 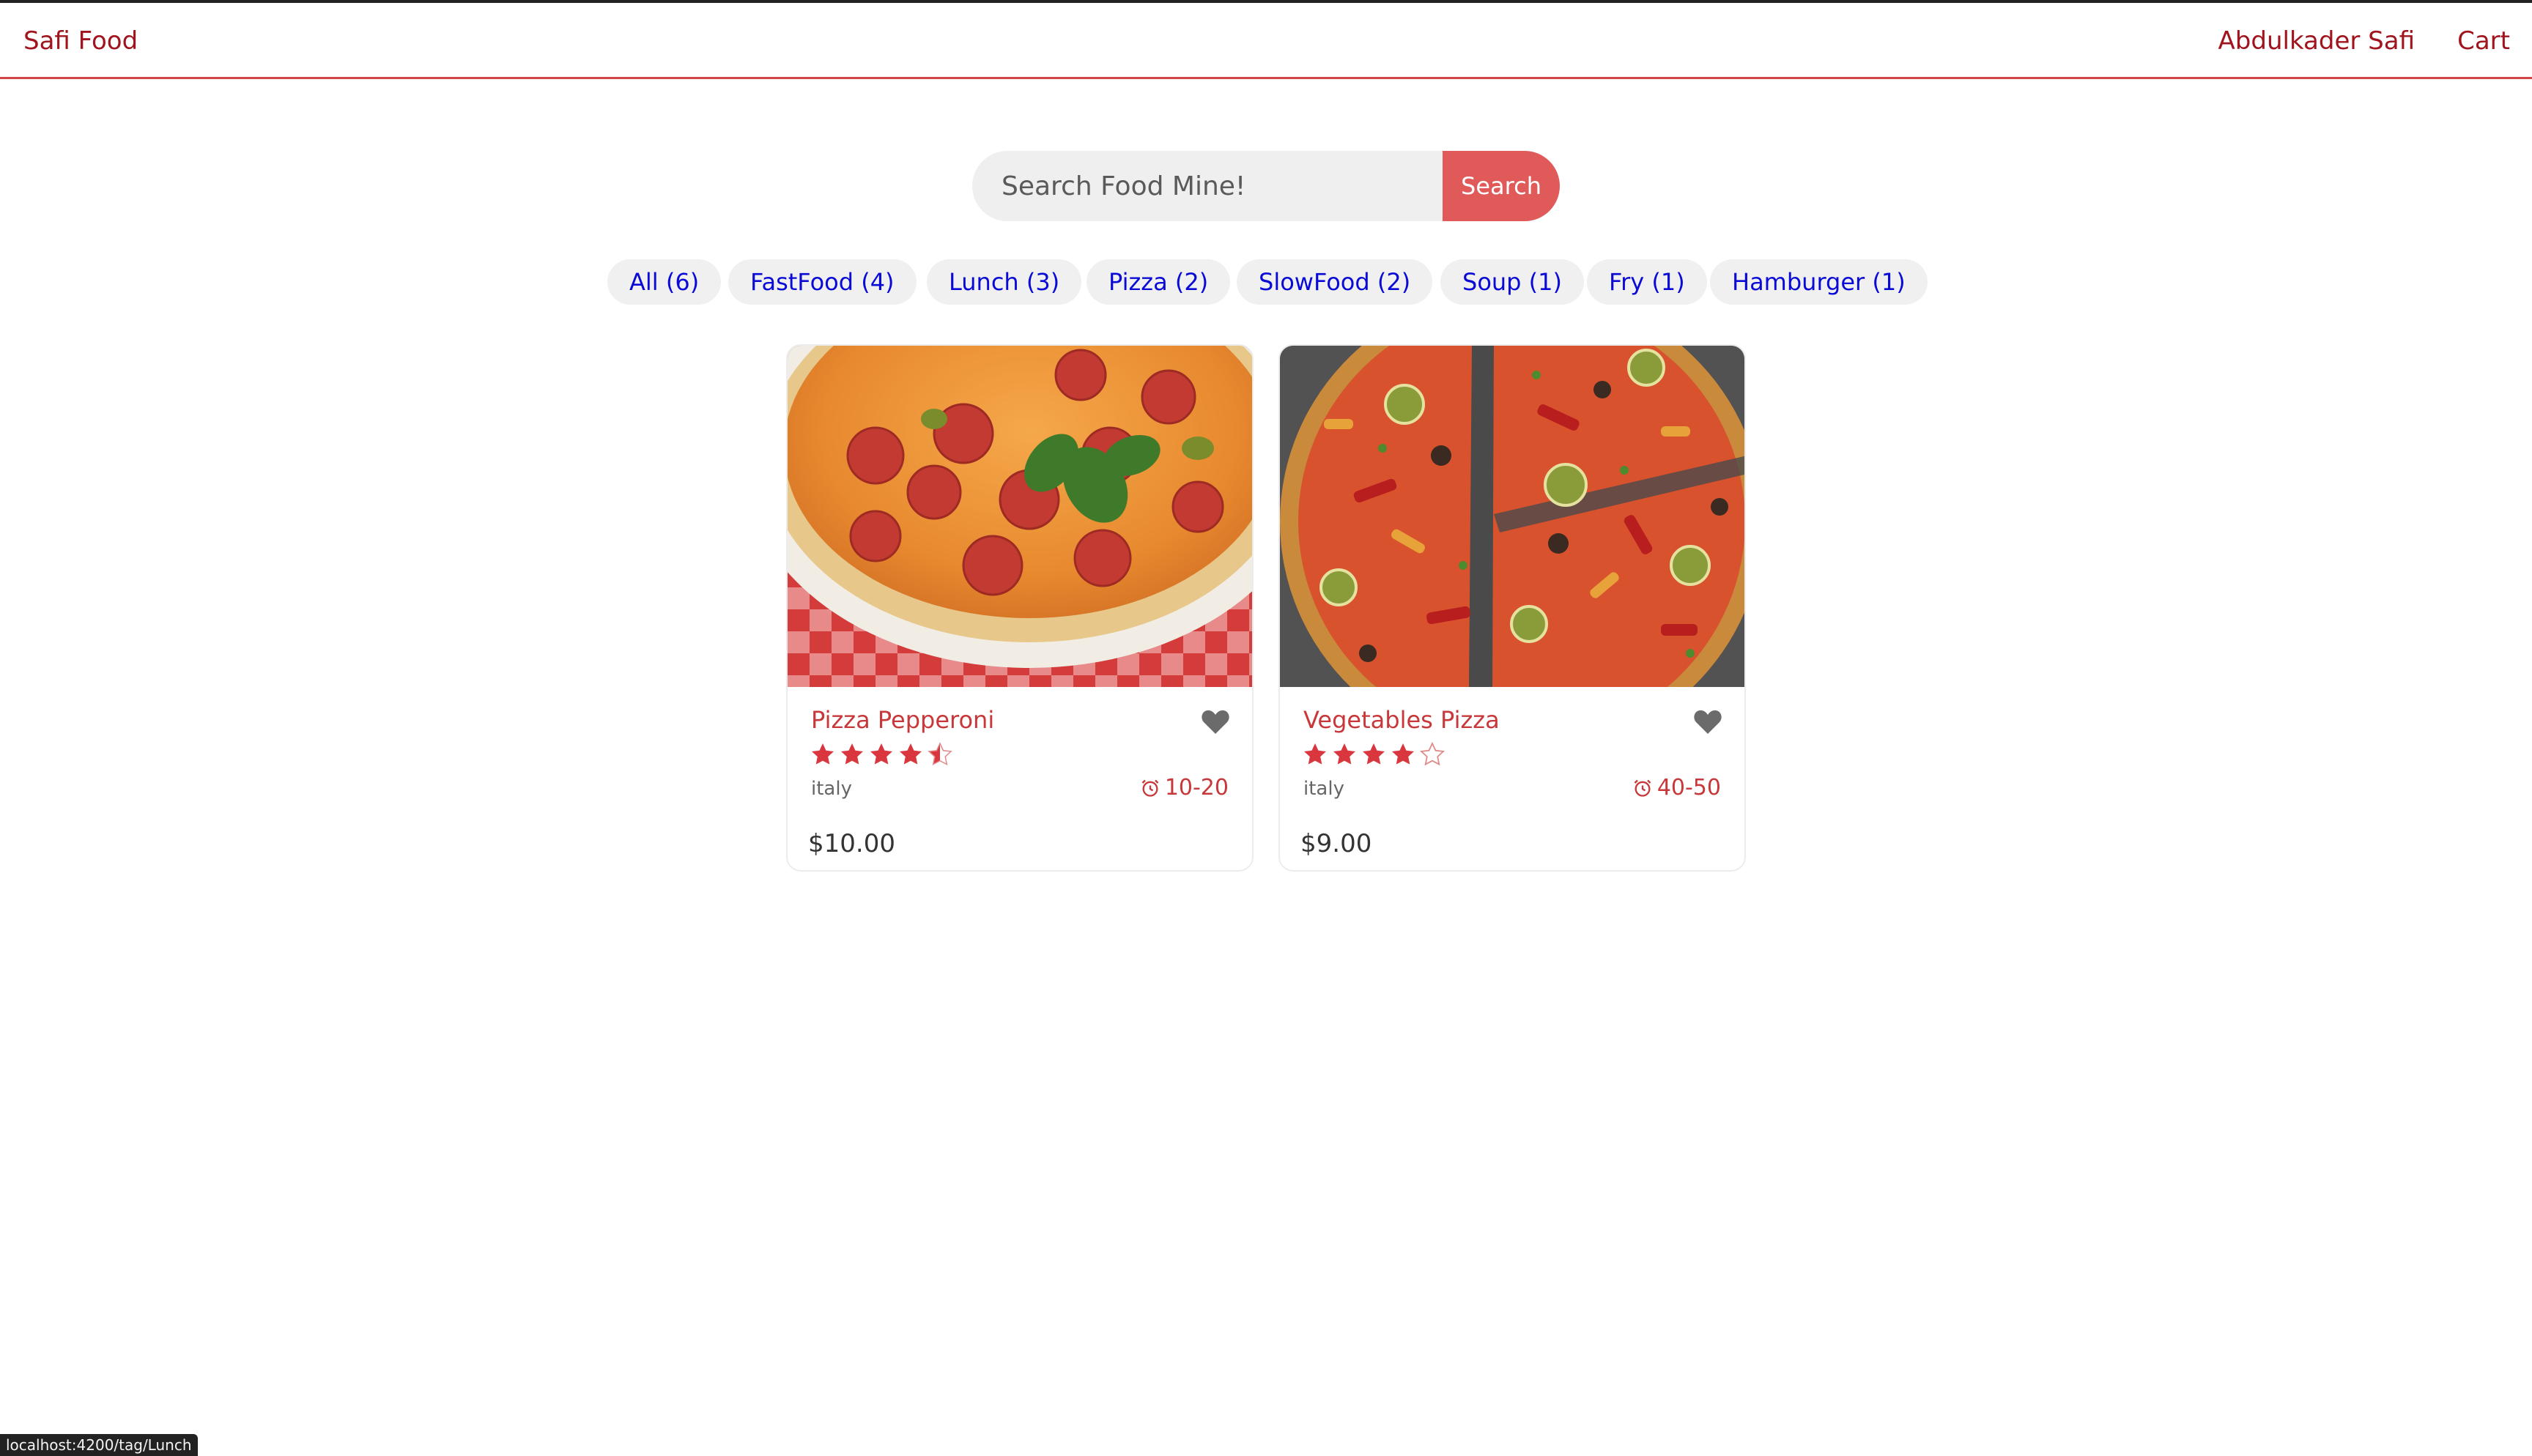 I want to click on food-price: $9.00, so click(x=1336, y=843).